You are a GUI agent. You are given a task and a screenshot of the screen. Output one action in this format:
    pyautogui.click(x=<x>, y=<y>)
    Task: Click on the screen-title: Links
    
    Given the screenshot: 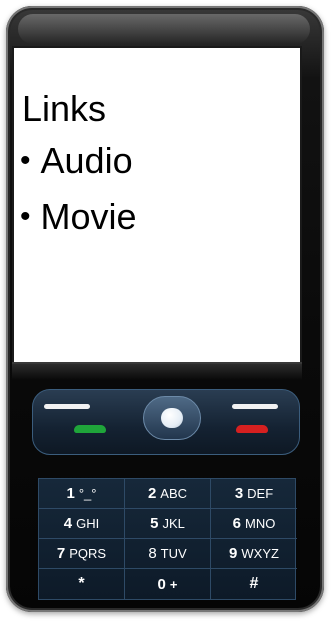 What is the action you would take?
    pyautogui.click(x=64, y=108)
    